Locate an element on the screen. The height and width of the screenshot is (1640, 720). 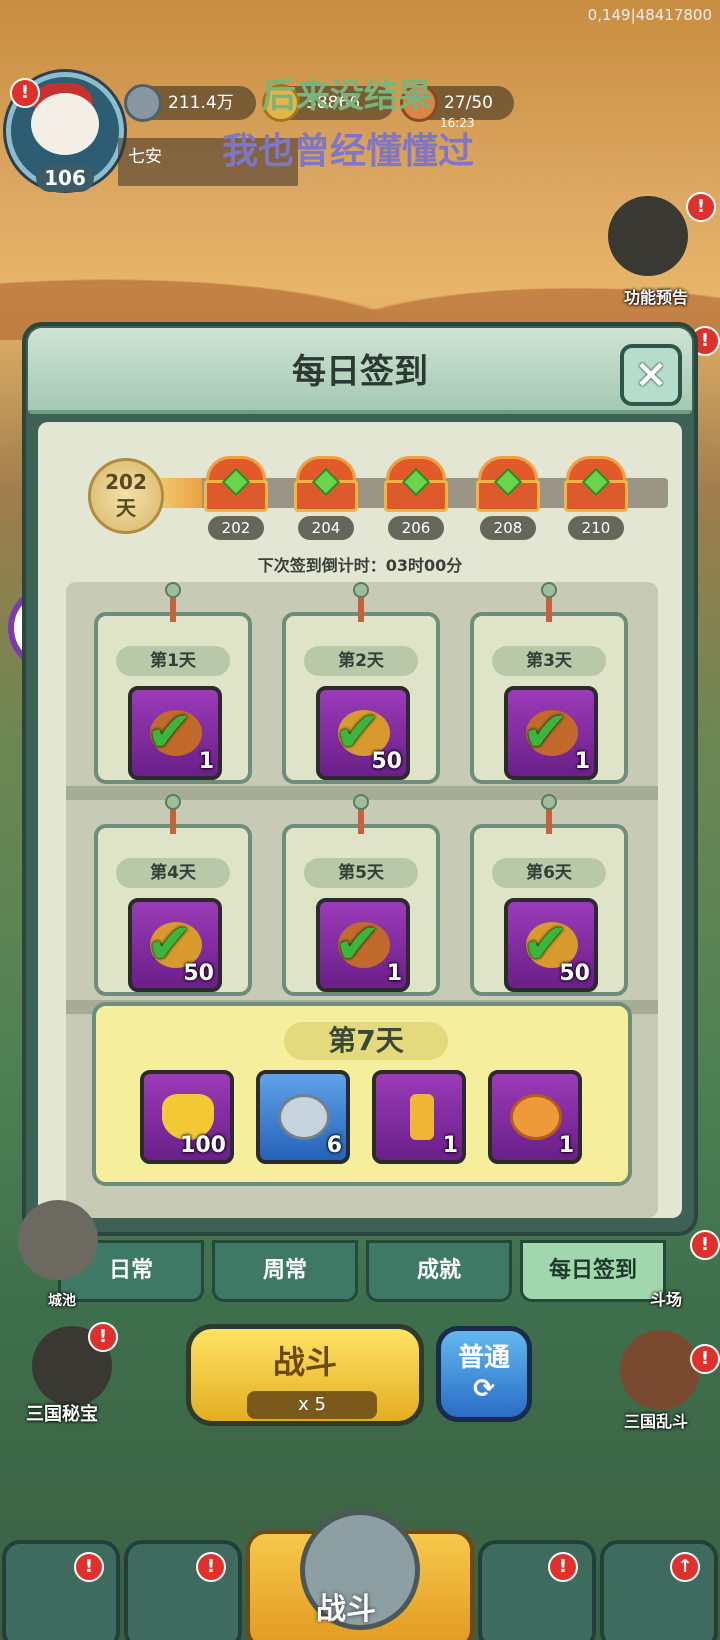
reward-item: 100 is located at coordinates (187, 1117).